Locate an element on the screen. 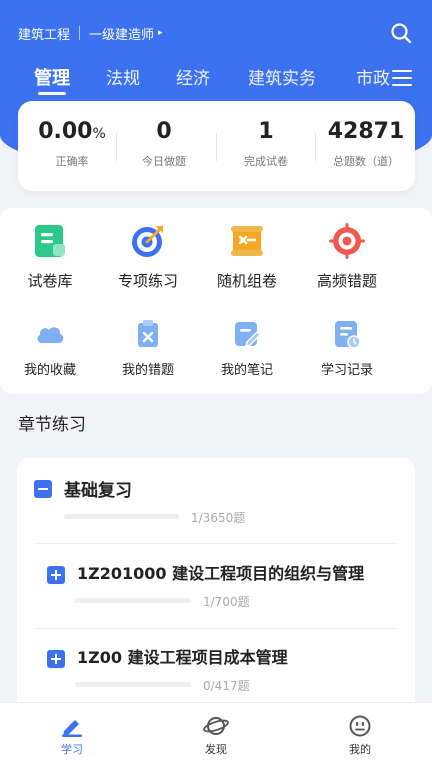  stat-today: 0 今日做题 is located at coordinates (164, 144).